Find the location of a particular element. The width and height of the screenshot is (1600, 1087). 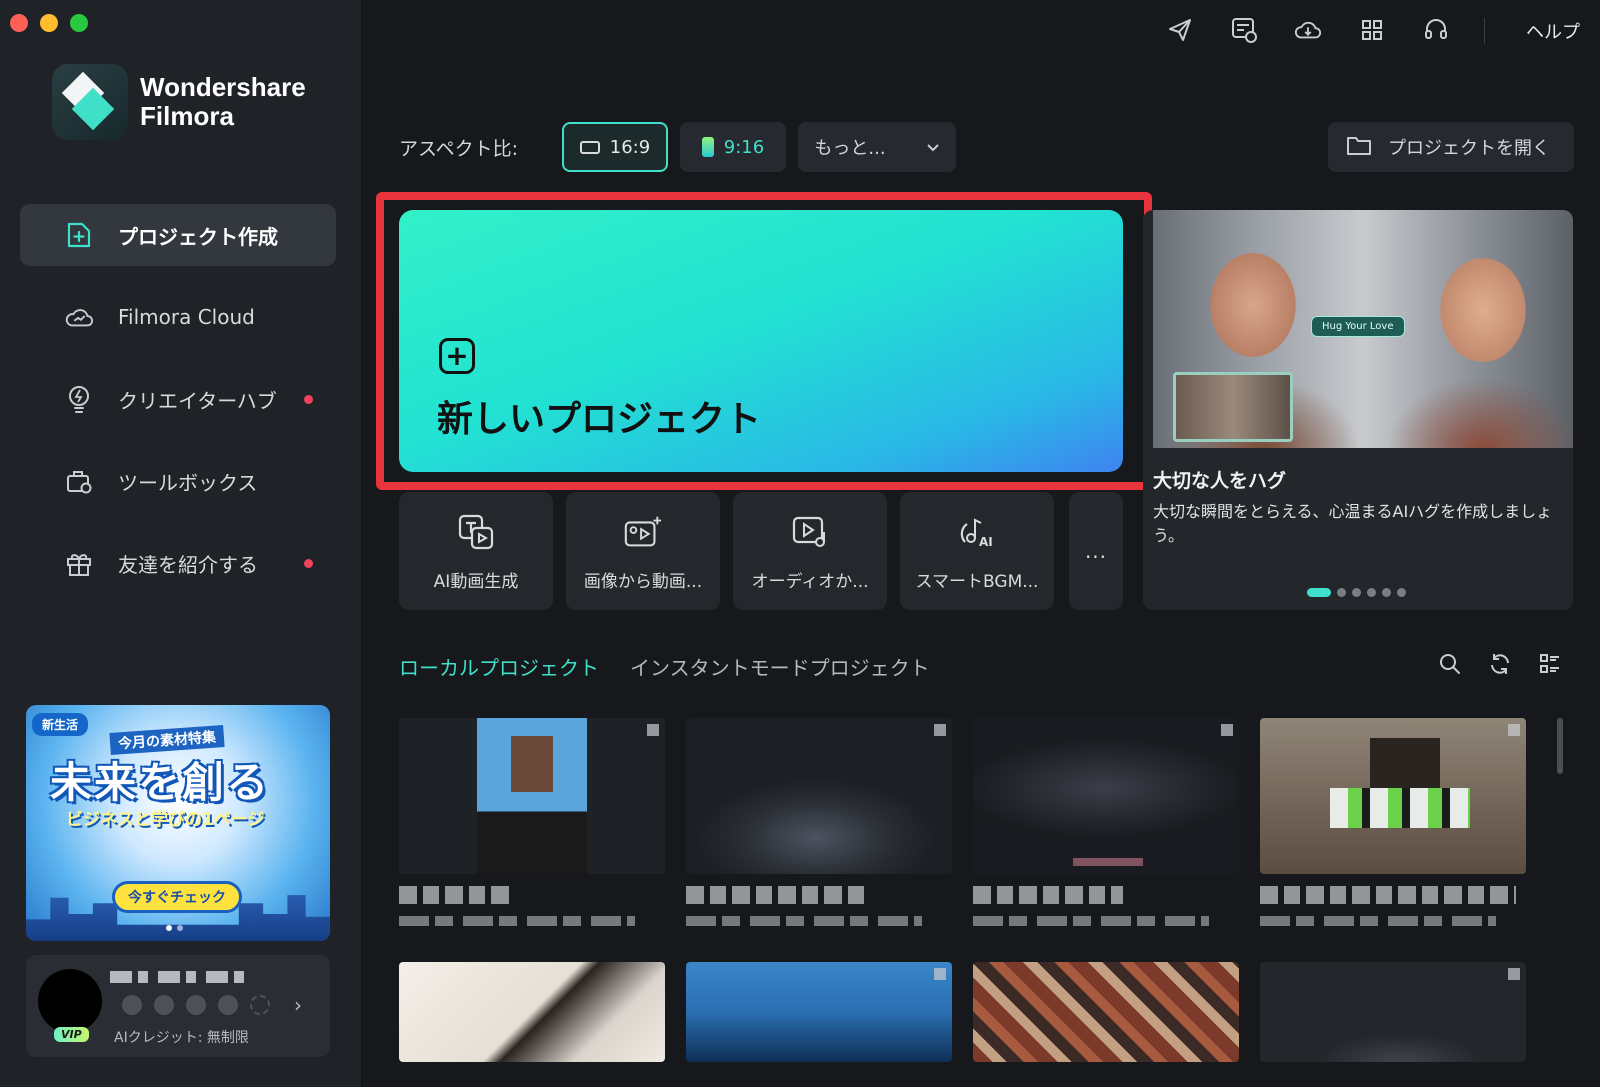

bulb-icon is located at coordinates (79, 399).